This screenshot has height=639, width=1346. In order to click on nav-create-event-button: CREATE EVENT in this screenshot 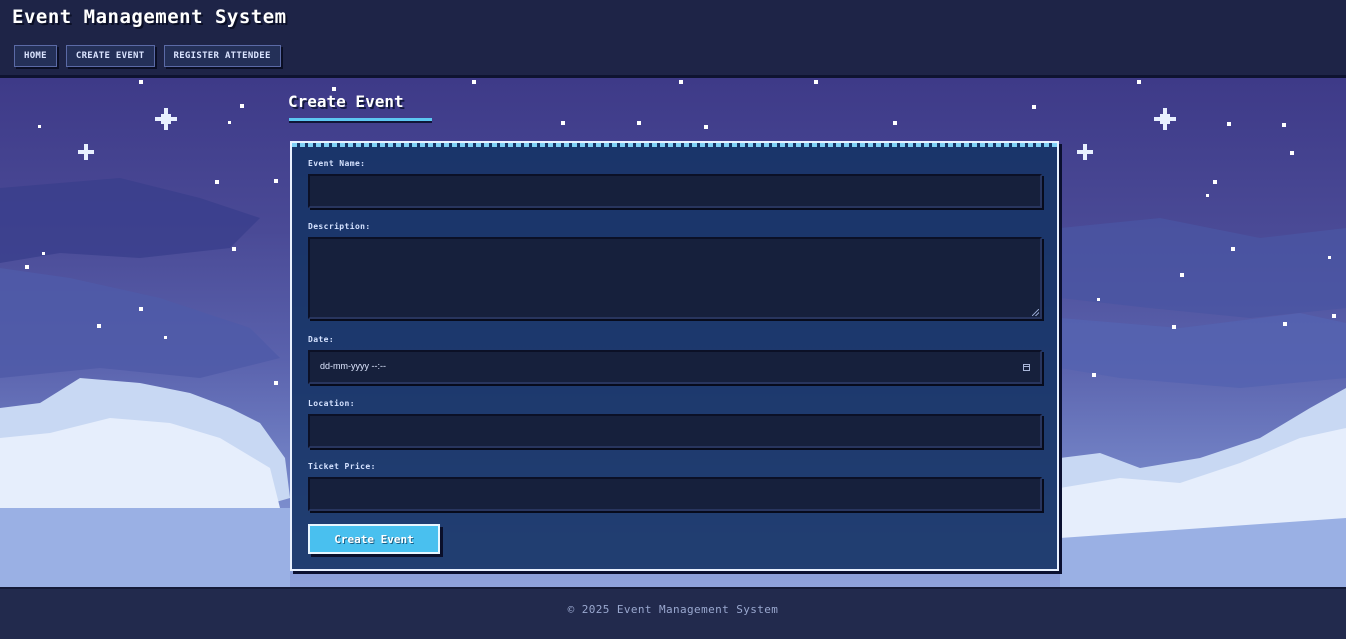, I will do `click(110, 56)`.